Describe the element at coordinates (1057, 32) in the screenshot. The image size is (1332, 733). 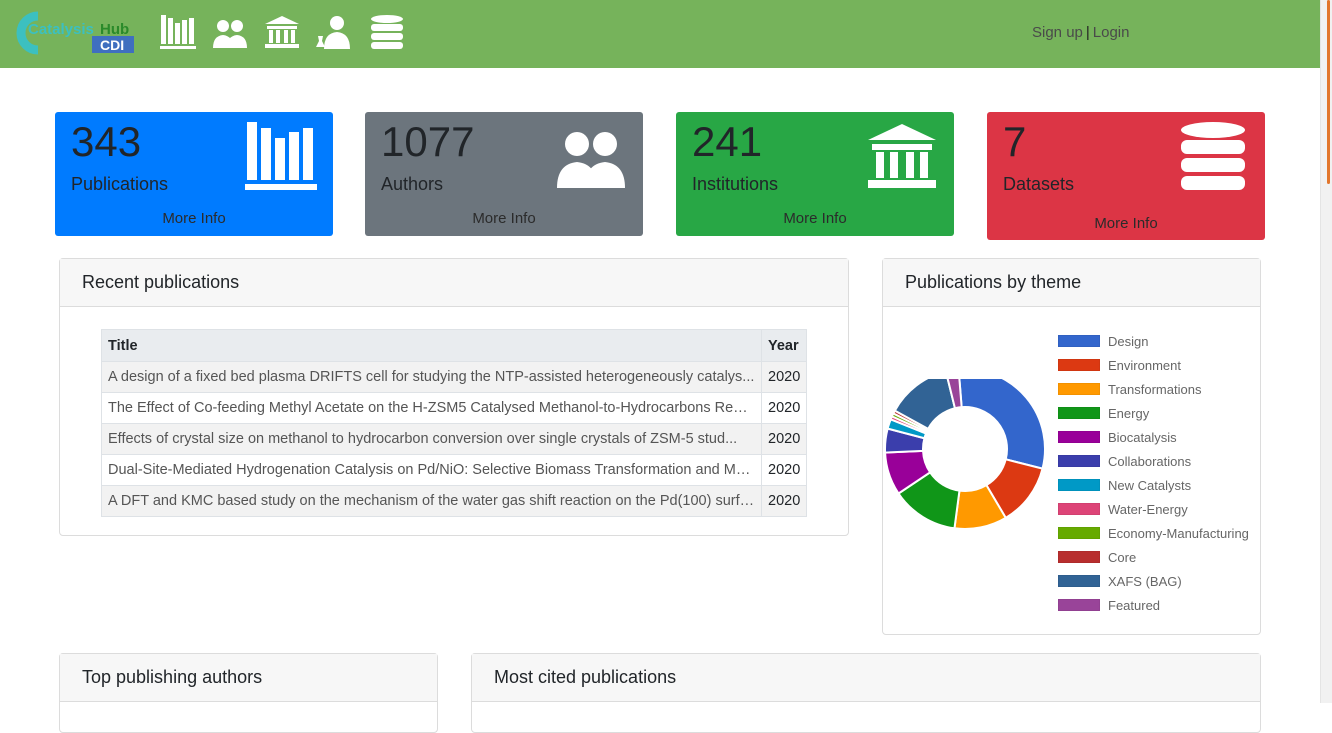
I see `signup-link: Sign up` at that location.